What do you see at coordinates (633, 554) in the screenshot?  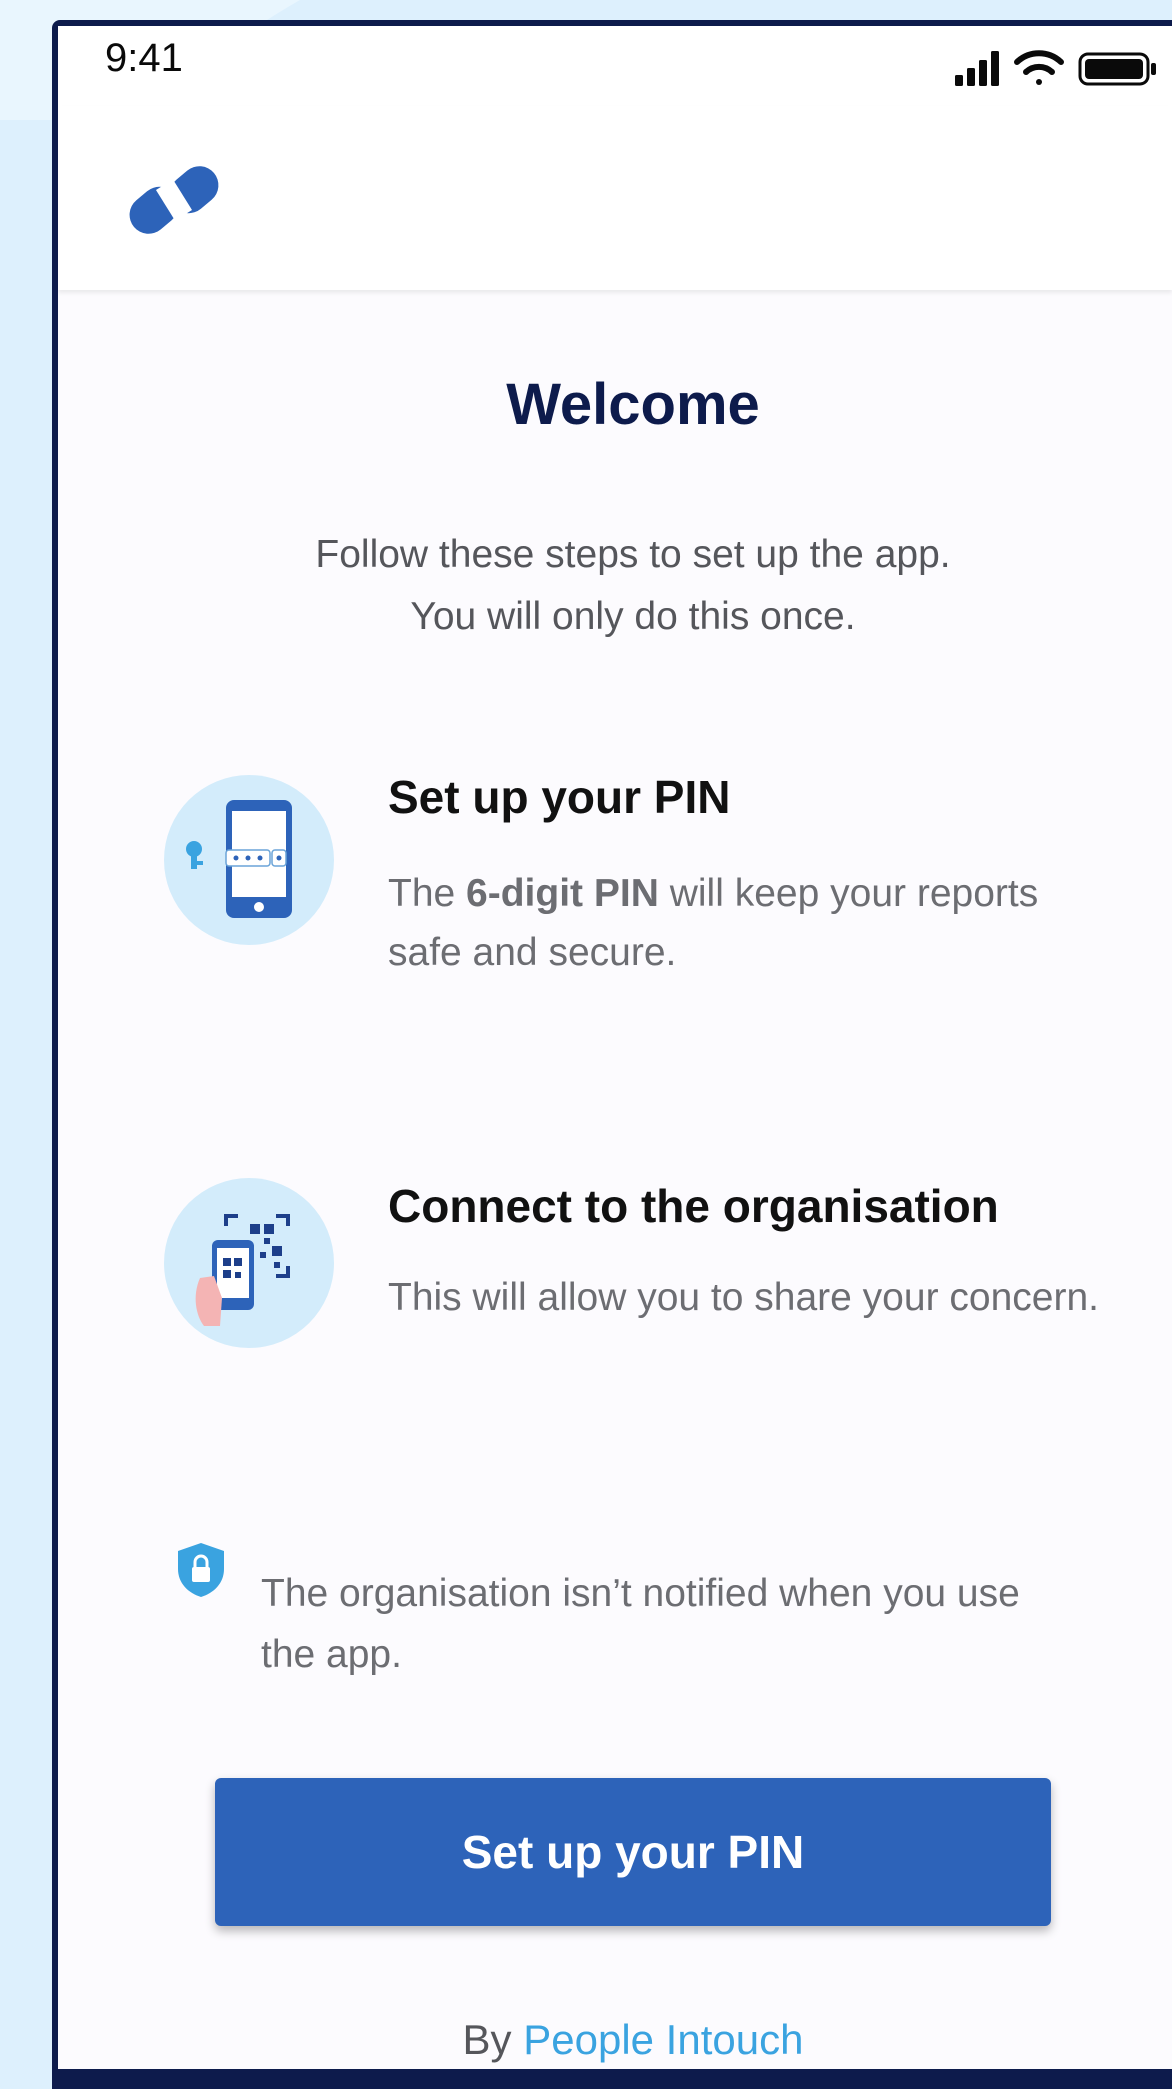 I see `intro-line-1: Follow these steps to set up the app.` at bounding box center [633, 554].